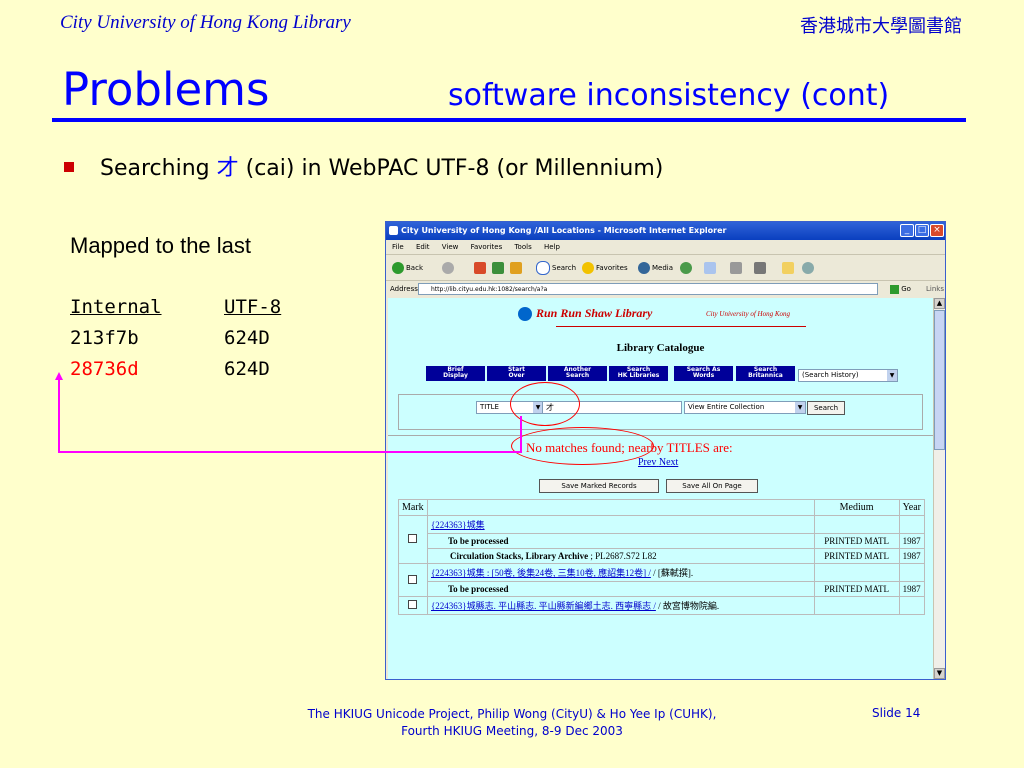  Describe the element at coordinates (668, 462) in the screenshot. I see `next-link: Next` at that location.